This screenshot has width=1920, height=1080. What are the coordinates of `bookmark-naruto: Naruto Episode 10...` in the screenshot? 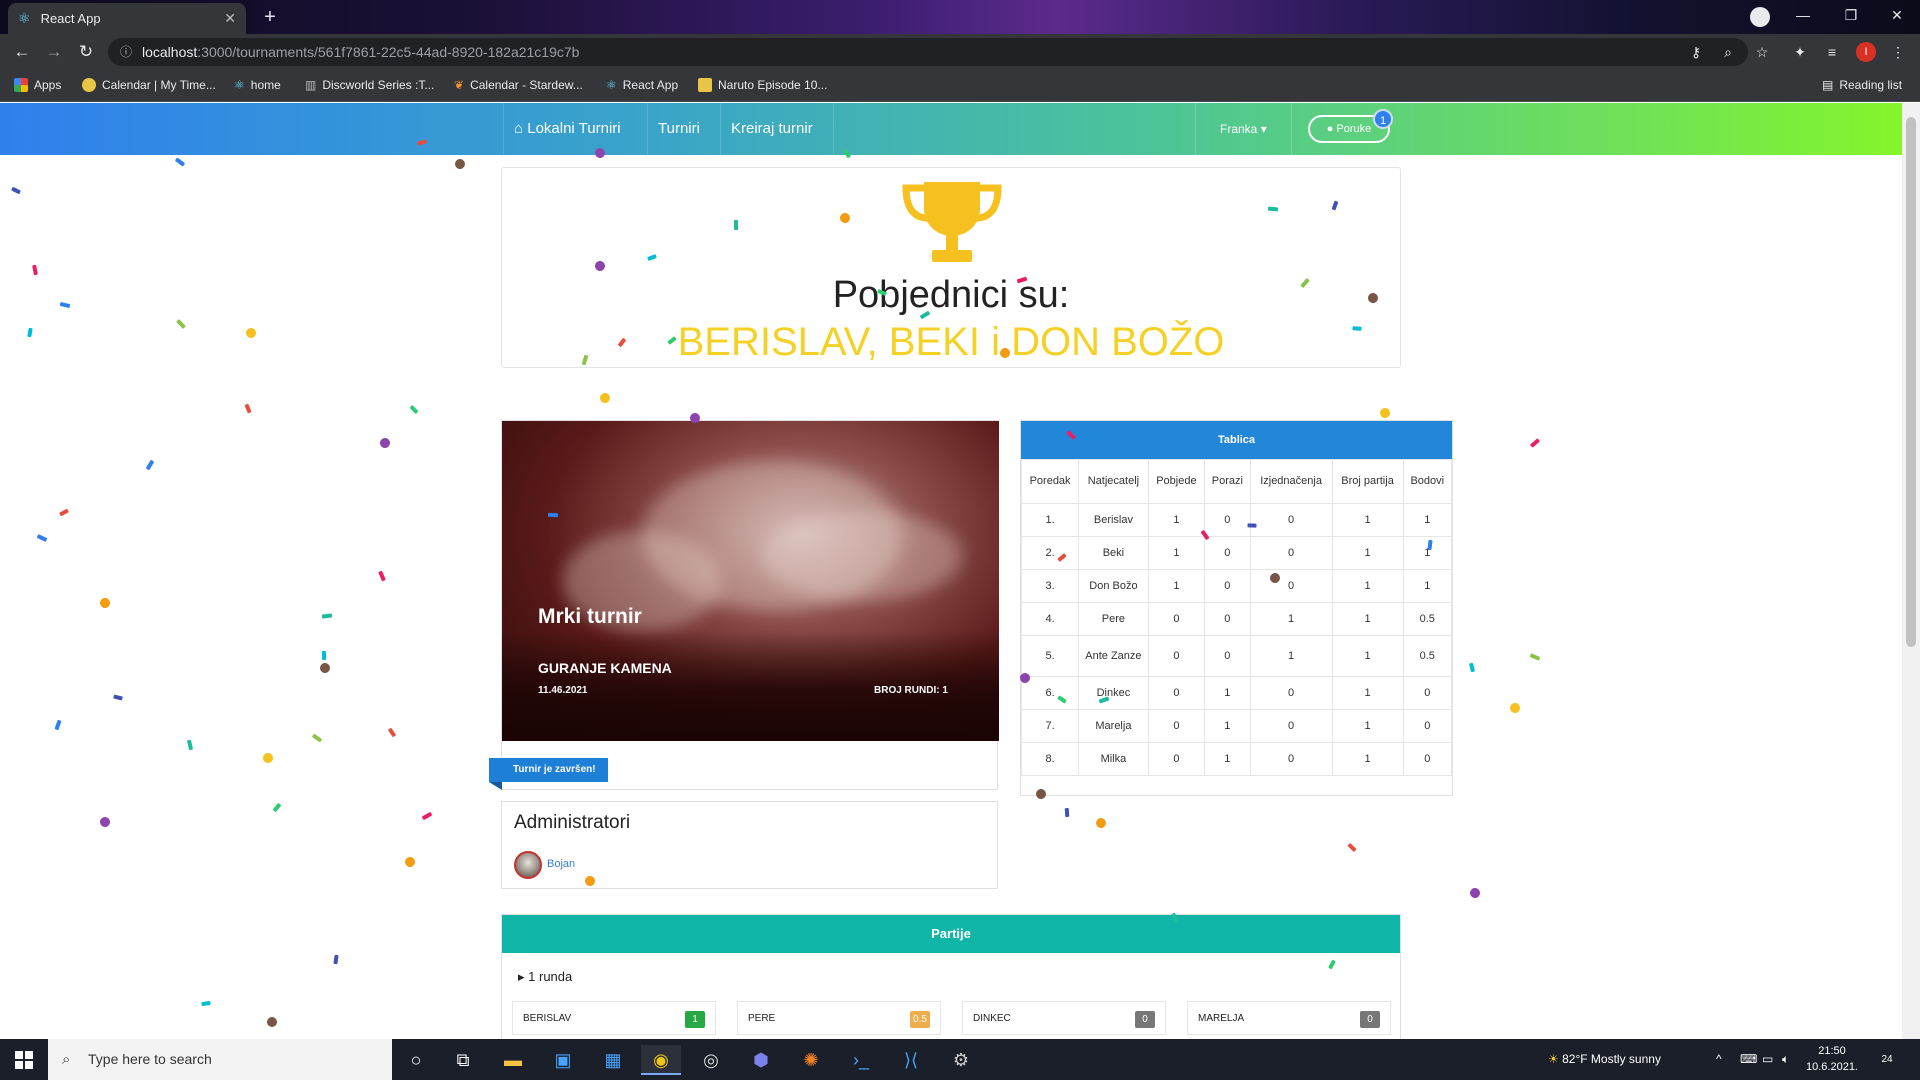 It's located at (762, 85).